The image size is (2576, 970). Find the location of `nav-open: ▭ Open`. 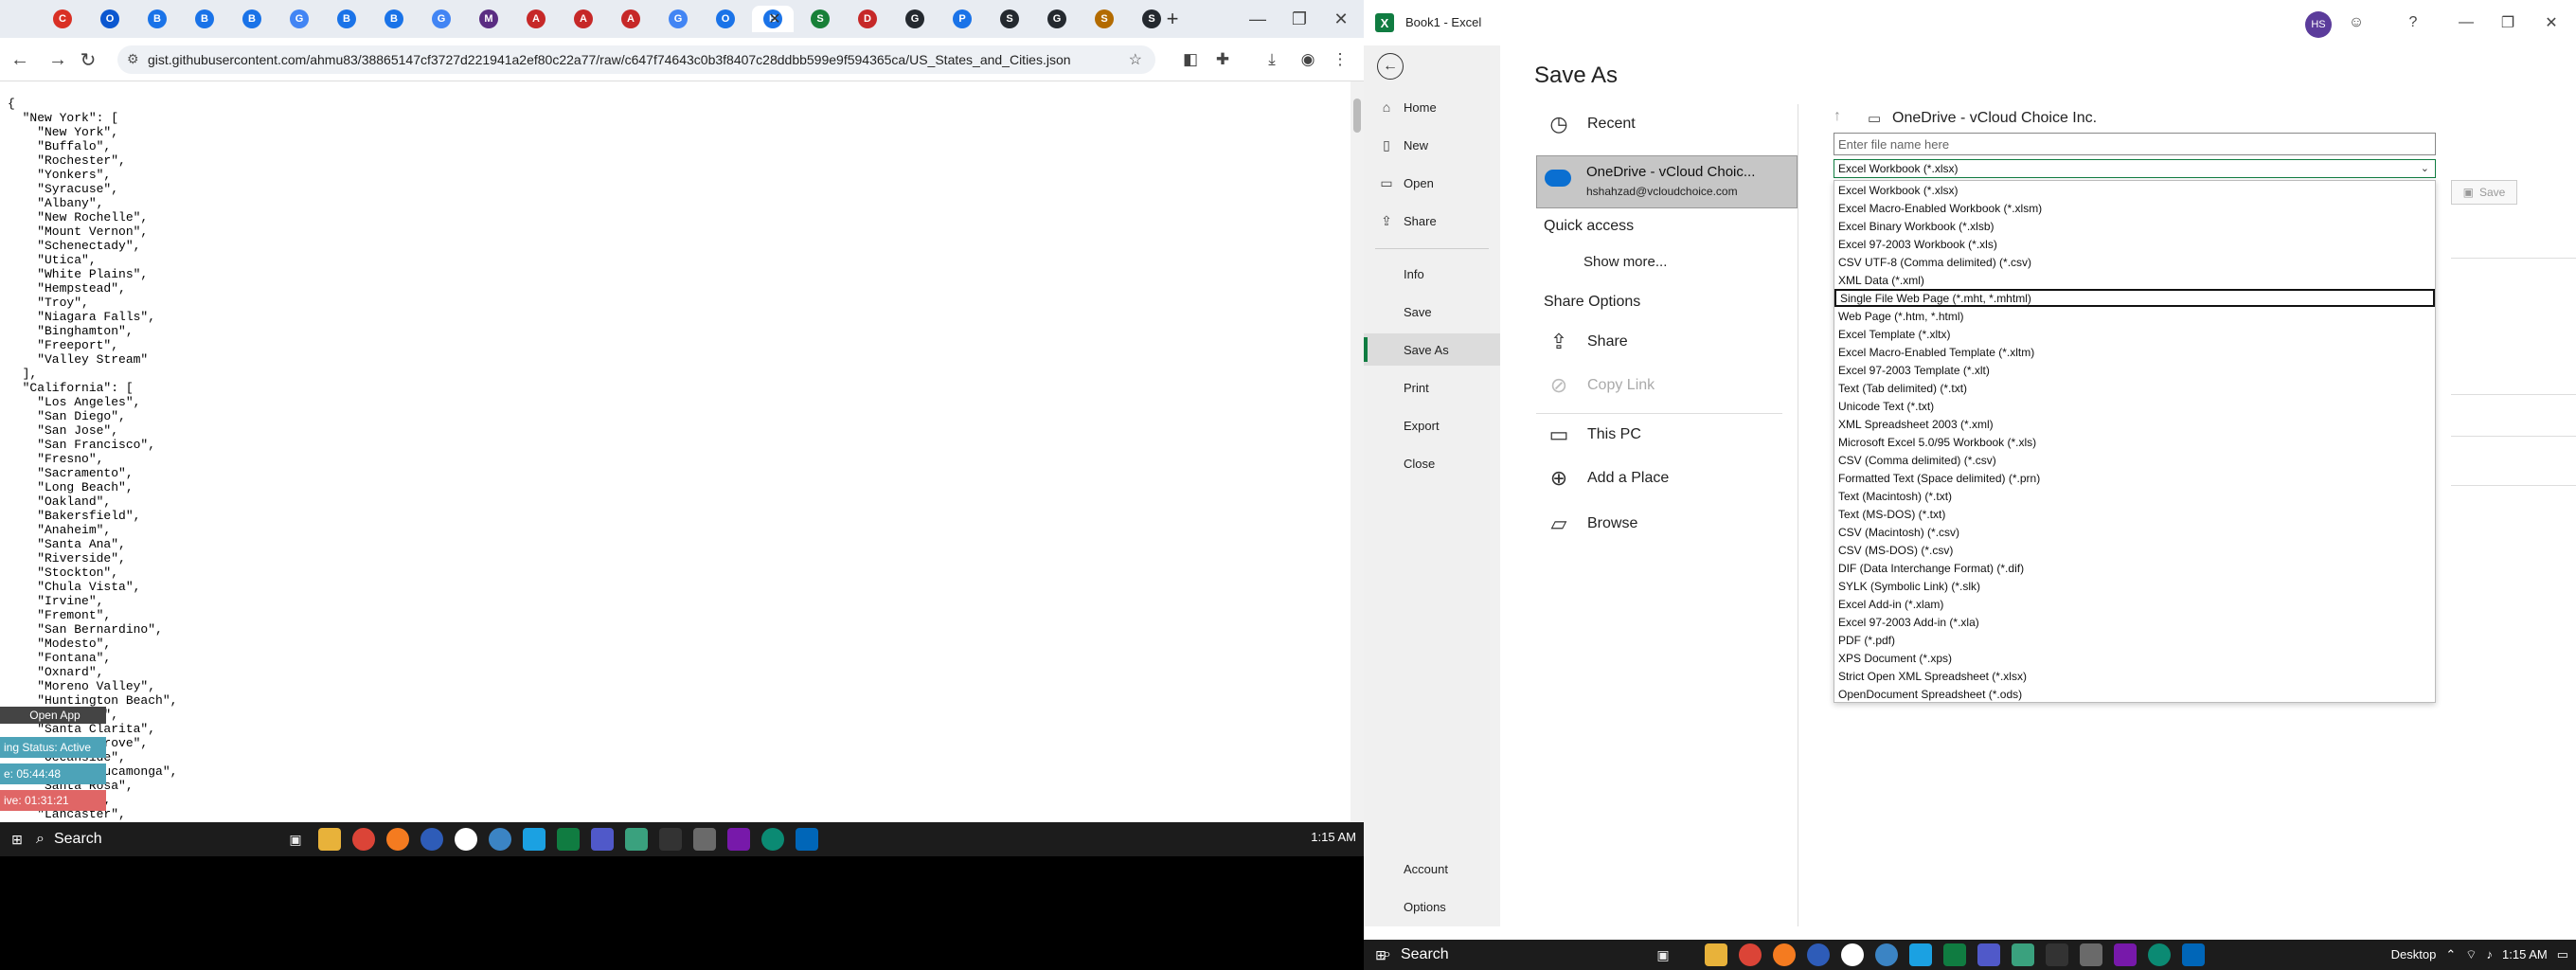

nav-open: ▭ Open is located at coordinates (1432, 183).